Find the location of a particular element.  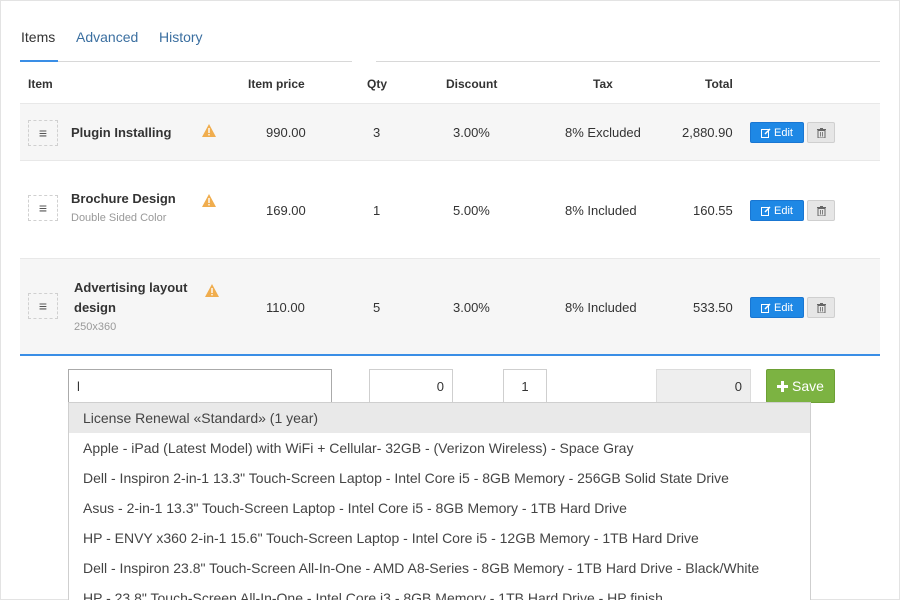

item-price: 990.00 is located at coordinates (286, 132).